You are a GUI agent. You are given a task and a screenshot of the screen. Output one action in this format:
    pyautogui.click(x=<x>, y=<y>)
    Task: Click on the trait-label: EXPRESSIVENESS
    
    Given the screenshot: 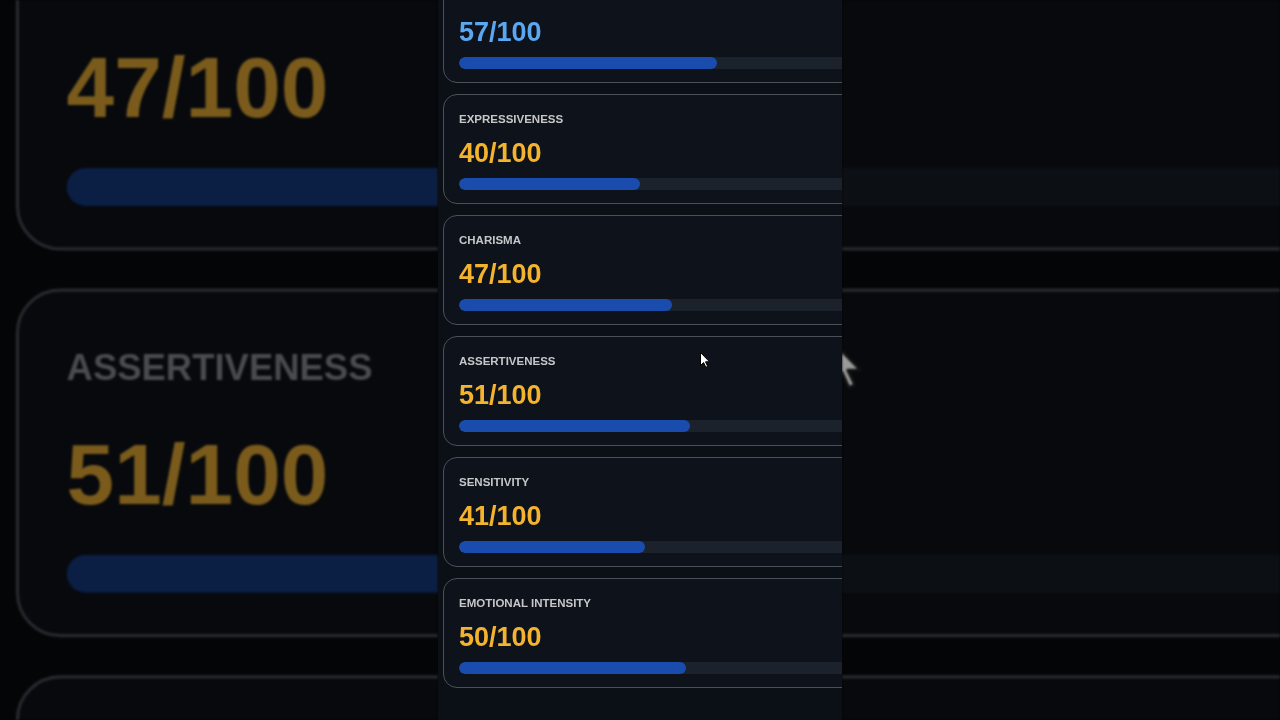 What is the action you would take?
    pyautogui.click(x=511, y=119)
    